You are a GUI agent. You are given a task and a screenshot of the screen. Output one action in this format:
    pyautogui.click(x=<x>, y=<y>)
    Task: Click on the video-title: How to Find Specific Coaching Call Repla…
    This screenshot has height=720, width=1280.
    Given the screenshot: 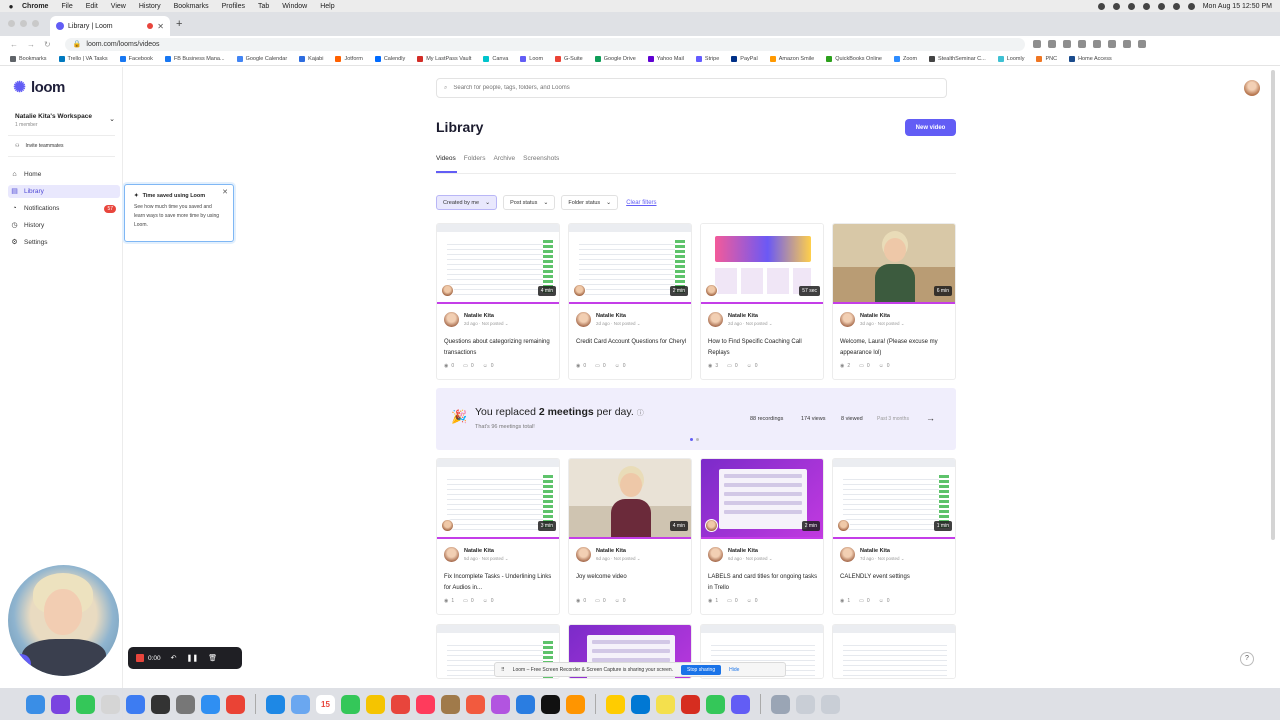 What is the action you would take?
    pyautogui.click(x=764, y=348)
    